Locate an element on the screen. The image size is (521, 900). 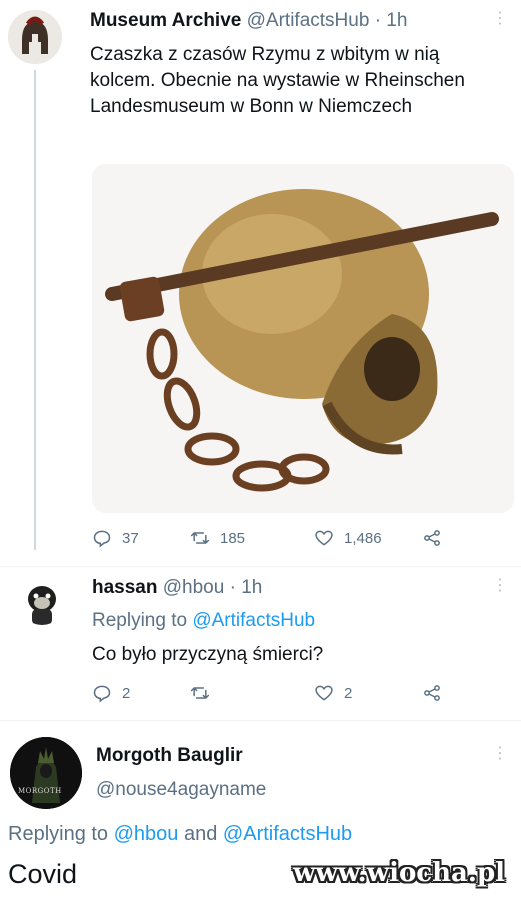
author-name: Morgoth Bauglir is located at coordinates (169, 756).